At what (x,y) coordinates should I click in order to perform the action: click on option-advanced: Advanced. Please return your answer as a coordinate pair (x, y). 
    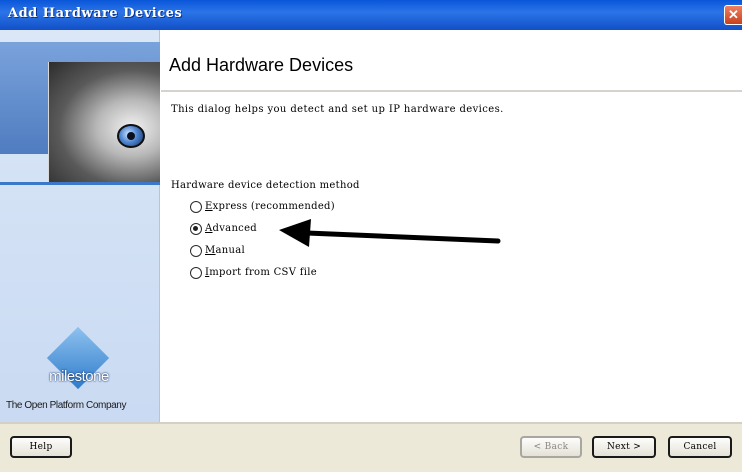
    Looking at the image, I should click on (223, 228).